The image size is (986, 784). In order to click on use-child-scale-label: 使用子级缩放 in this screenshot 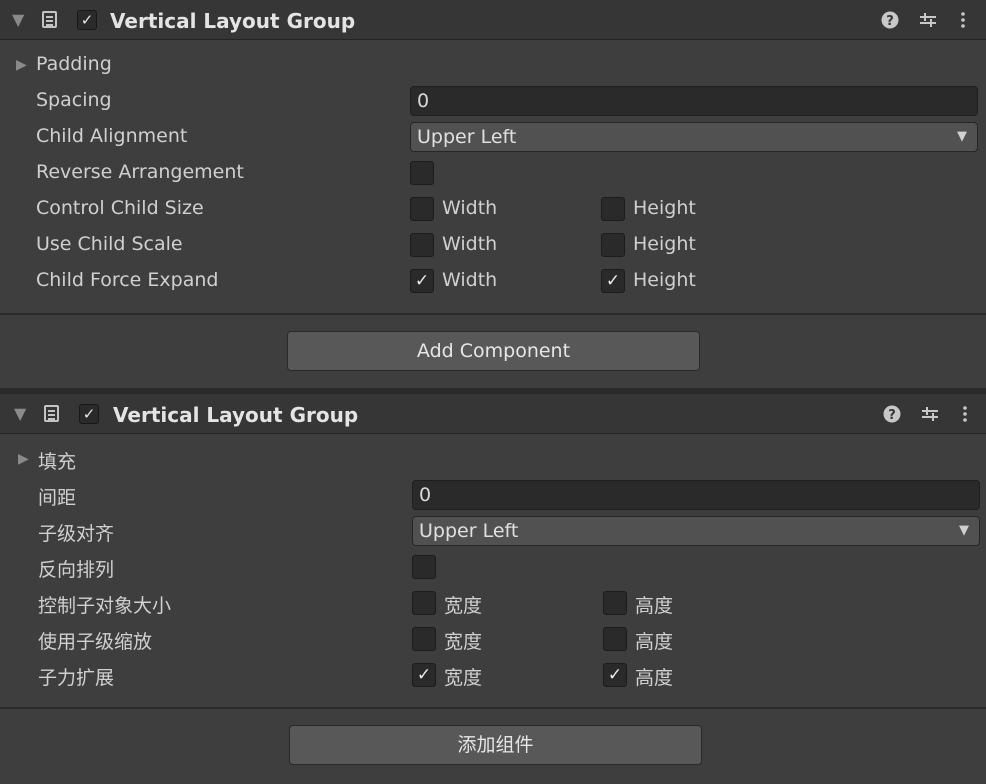, I will do `click(95, 642)`.